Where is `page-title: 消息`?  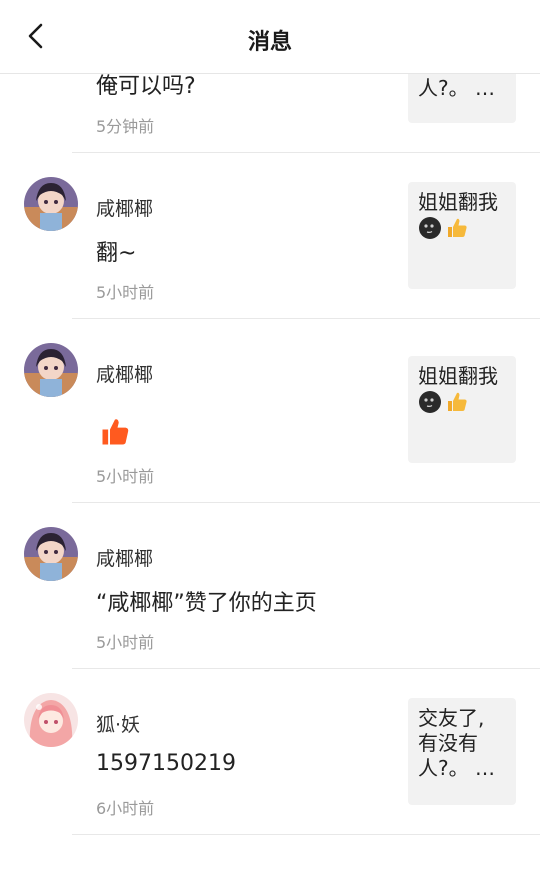
page-title: 消息 is located at coordinates (269, 42).